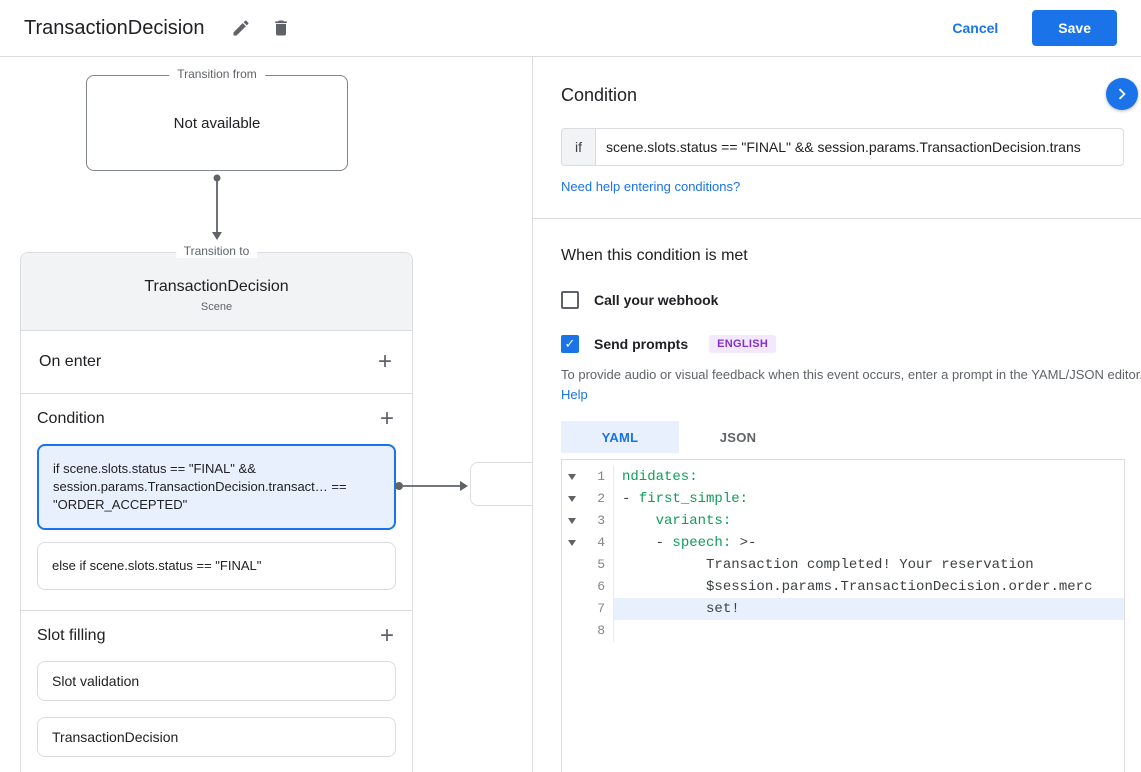 This screenshot has width=1141, height=772. I want to click on chevron-right-icon, so click(1122, 94).